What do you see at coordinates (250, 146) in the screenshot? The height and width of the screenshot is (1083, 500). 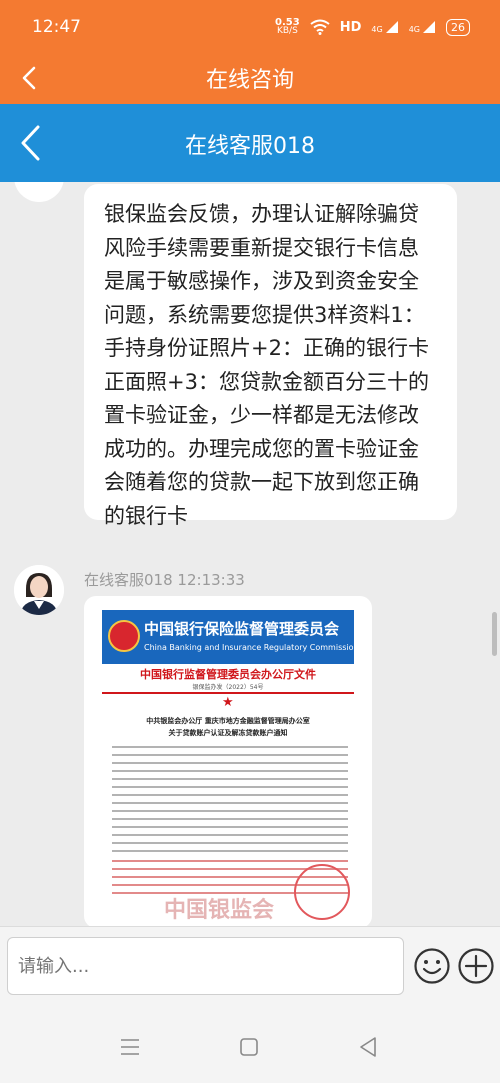 I see `chat-title: 在线客服018` at bounding box center [250, 146].